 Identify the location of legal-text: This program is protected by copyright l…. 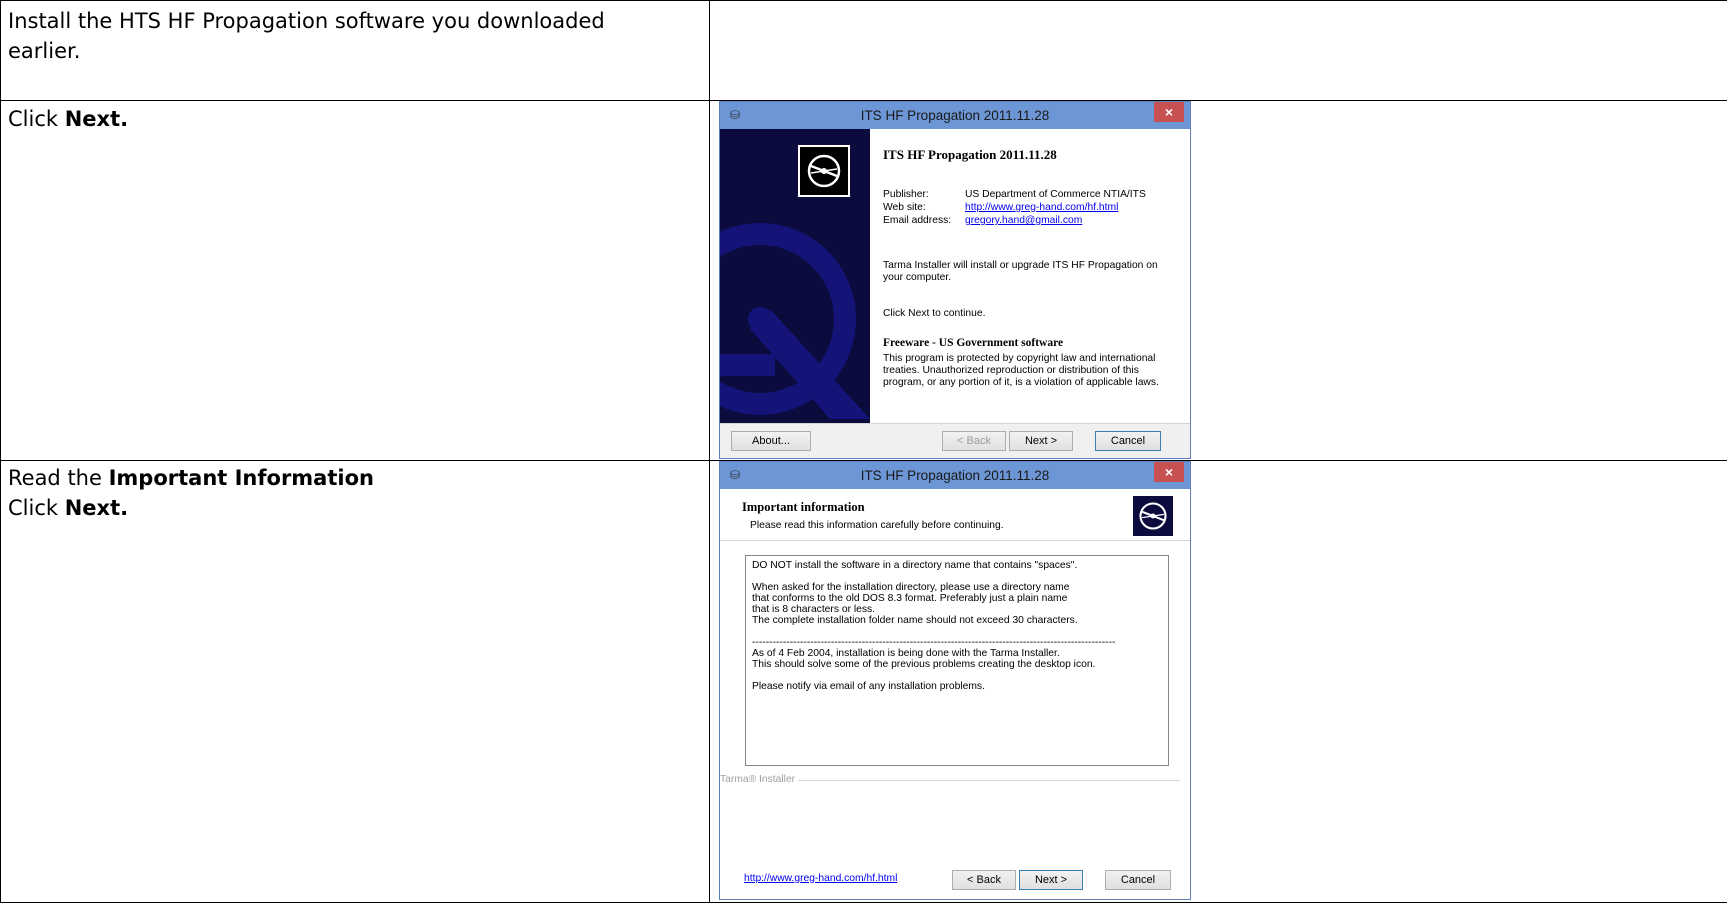
(1021, 371).